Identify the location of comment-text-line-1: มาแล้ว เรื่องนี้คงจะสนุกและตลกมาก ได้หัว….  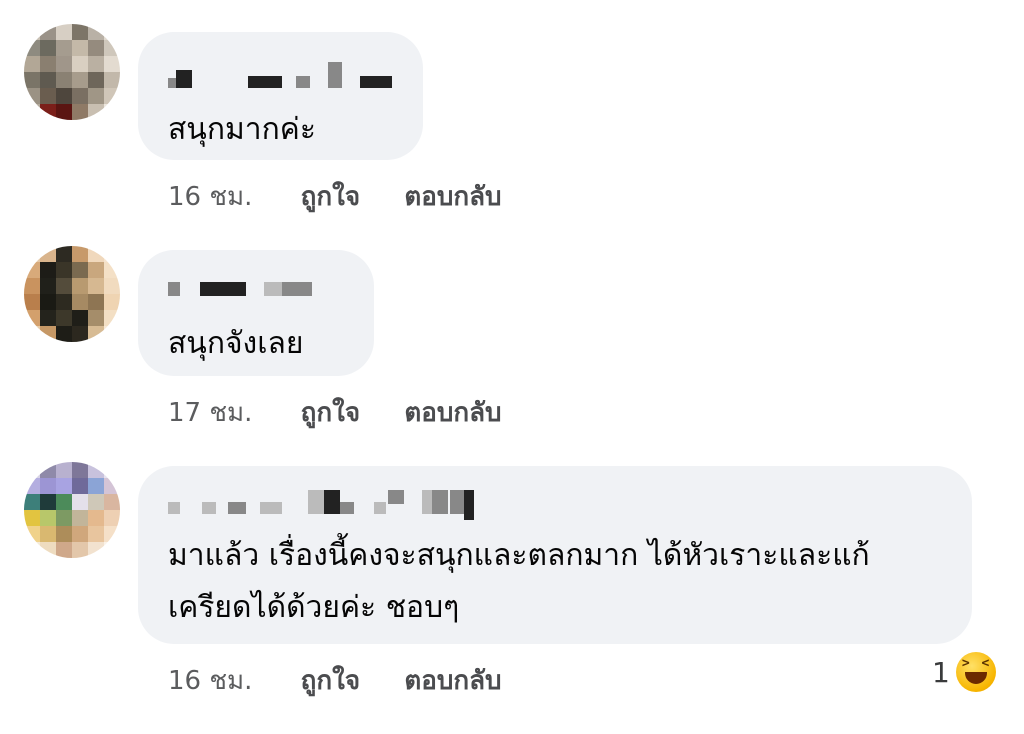
(519, 555).